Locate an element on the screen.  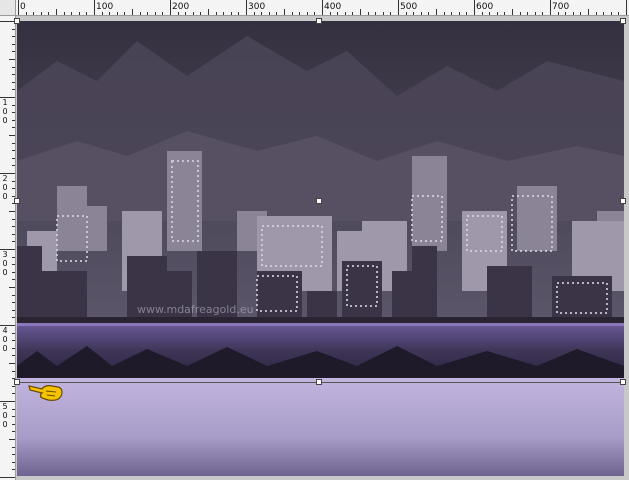
horizontal-ruler: 0 100 200 300 400 500 600 700 is located at coordinates (322, 8).